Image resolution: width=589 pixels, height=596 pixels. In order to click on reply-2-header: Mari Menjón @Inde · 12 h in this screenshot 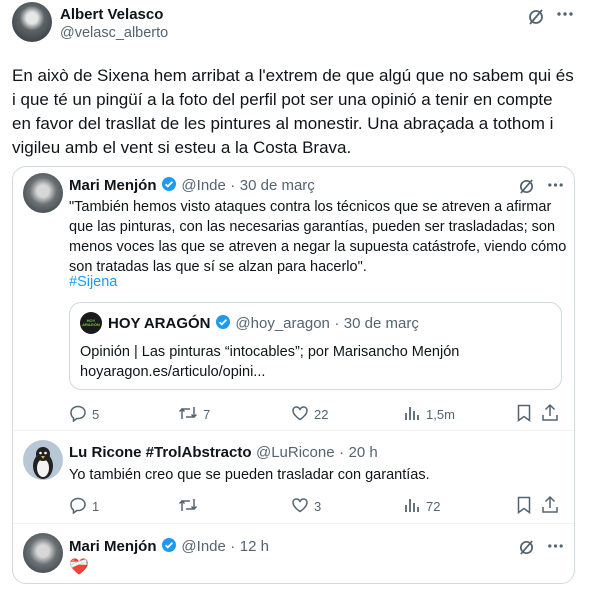, I will do `click(169, 547)`.